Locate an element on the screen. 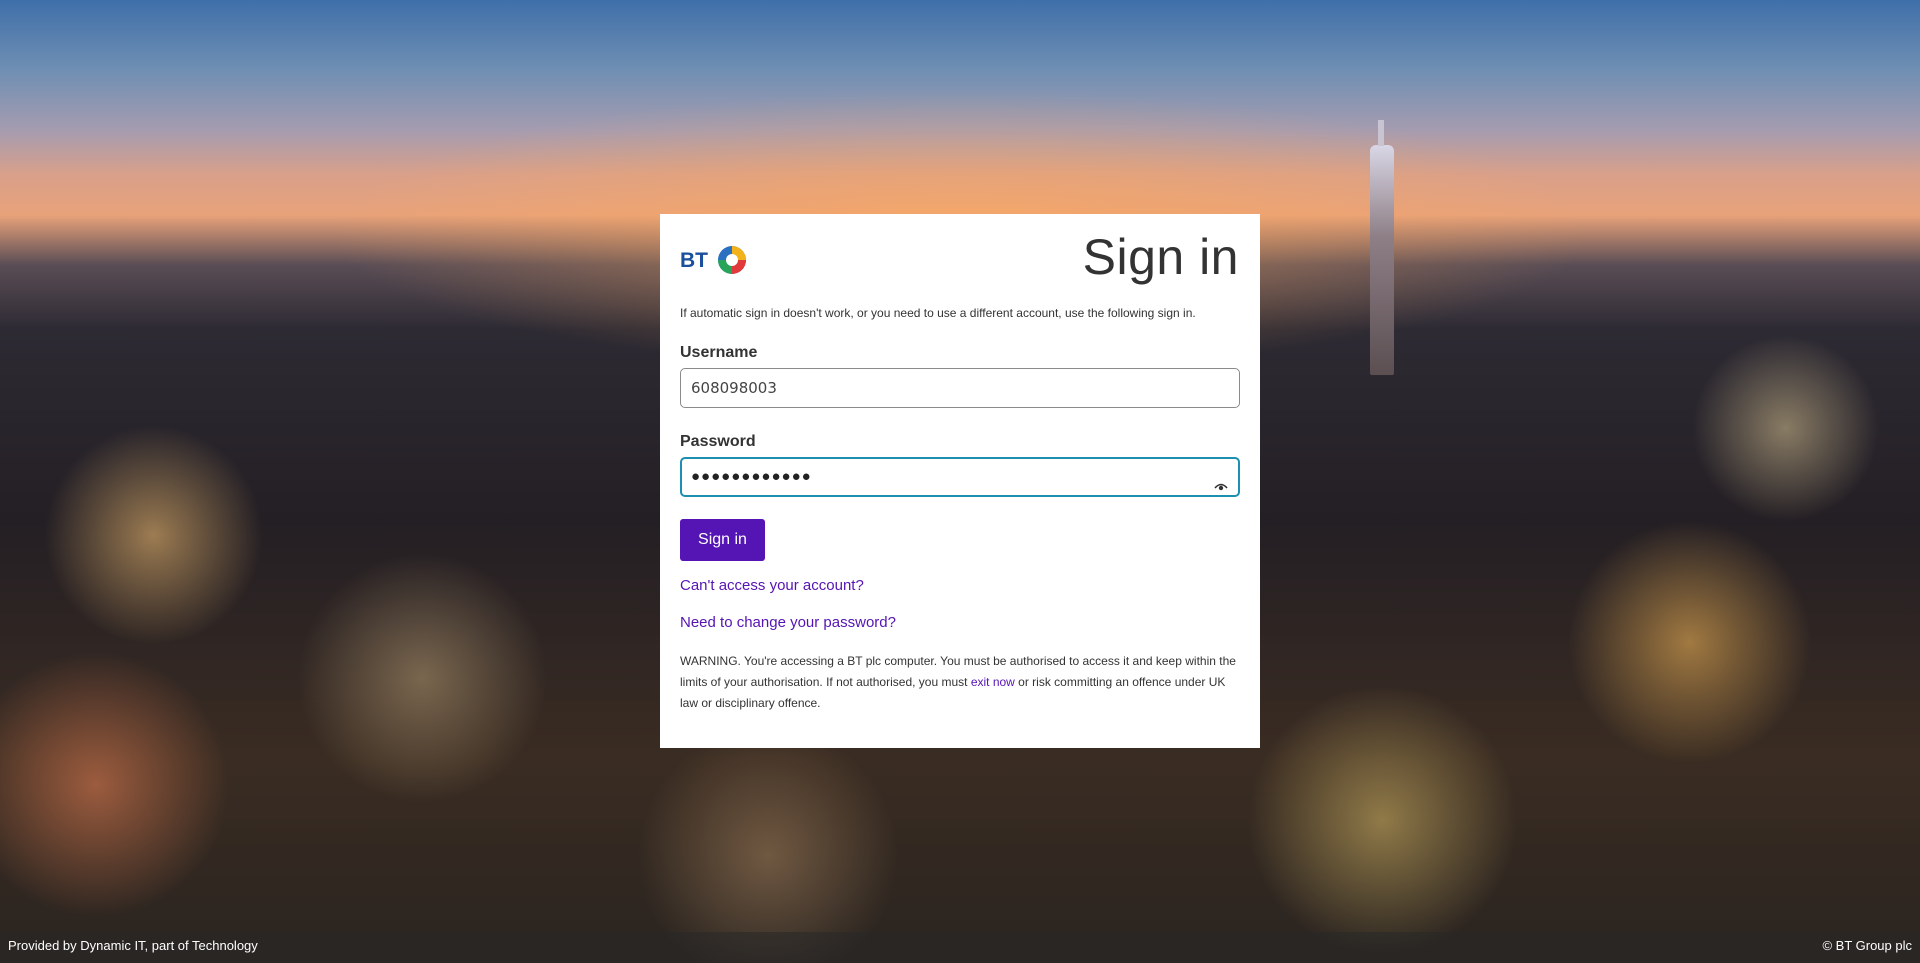 Image resolution: width=1920 pixels, height=963 pixels. username-field: 608098003 is located at coordinates (960, 388).